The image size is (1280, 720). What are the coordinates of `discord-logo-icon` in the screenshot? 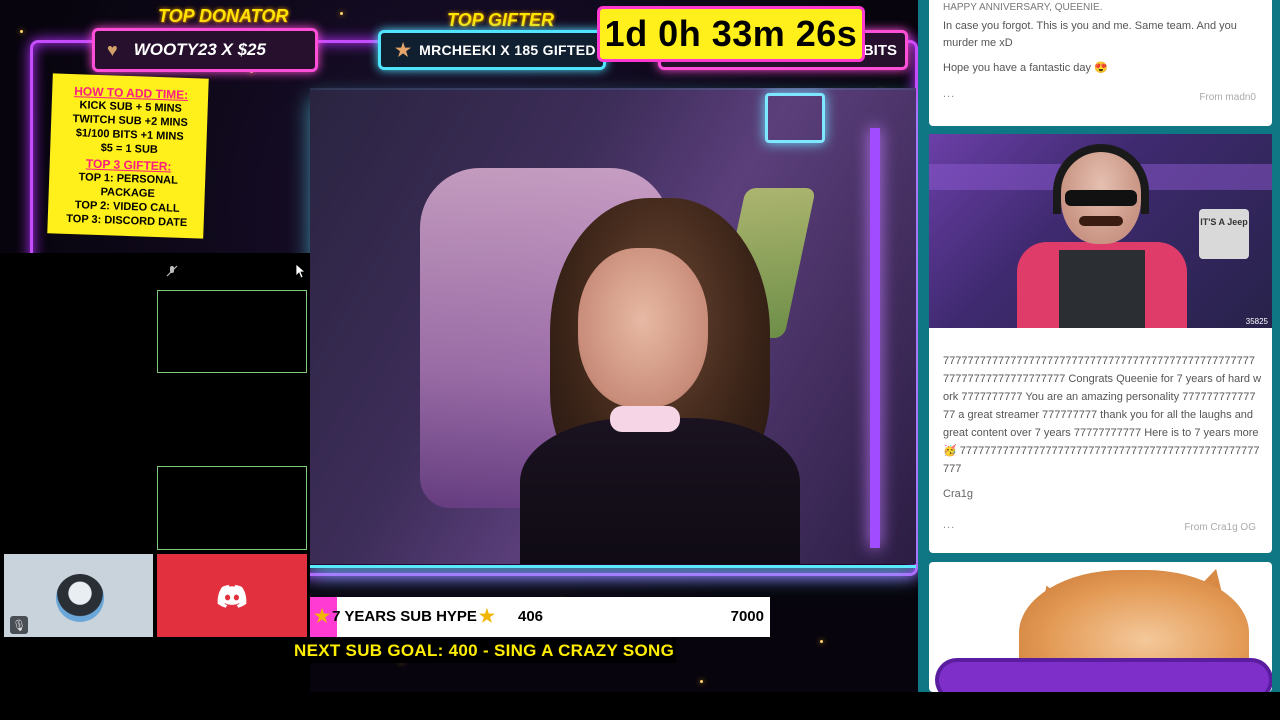 It's located at (232, 596).